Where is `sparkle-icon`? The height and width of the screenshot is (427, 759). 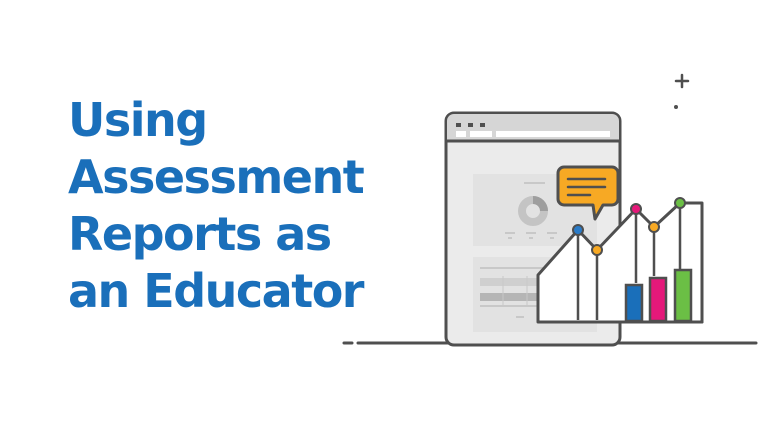 sparkle-icon is located at coordinates (682, 91).